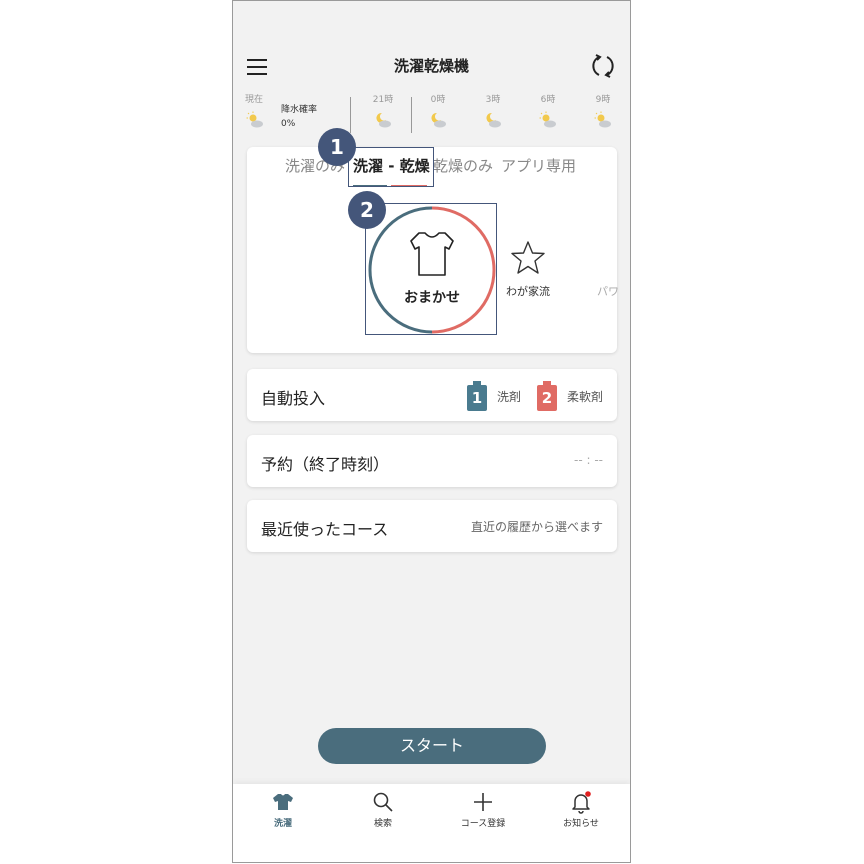 This screenshot has height=864, width=864. Describe the element at coordinates (432, 395) in the screenshot. I see `auto-dose-row: 自動投入 1 洗剤 2 柔軟剤` at that location.